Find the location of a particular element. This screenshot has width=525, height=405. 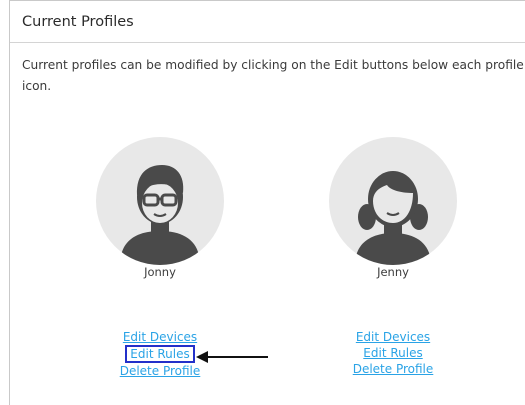

profile-links-jenny: Edit Devices Edit Rules Delete Profile is located at coordinates (393, 353).